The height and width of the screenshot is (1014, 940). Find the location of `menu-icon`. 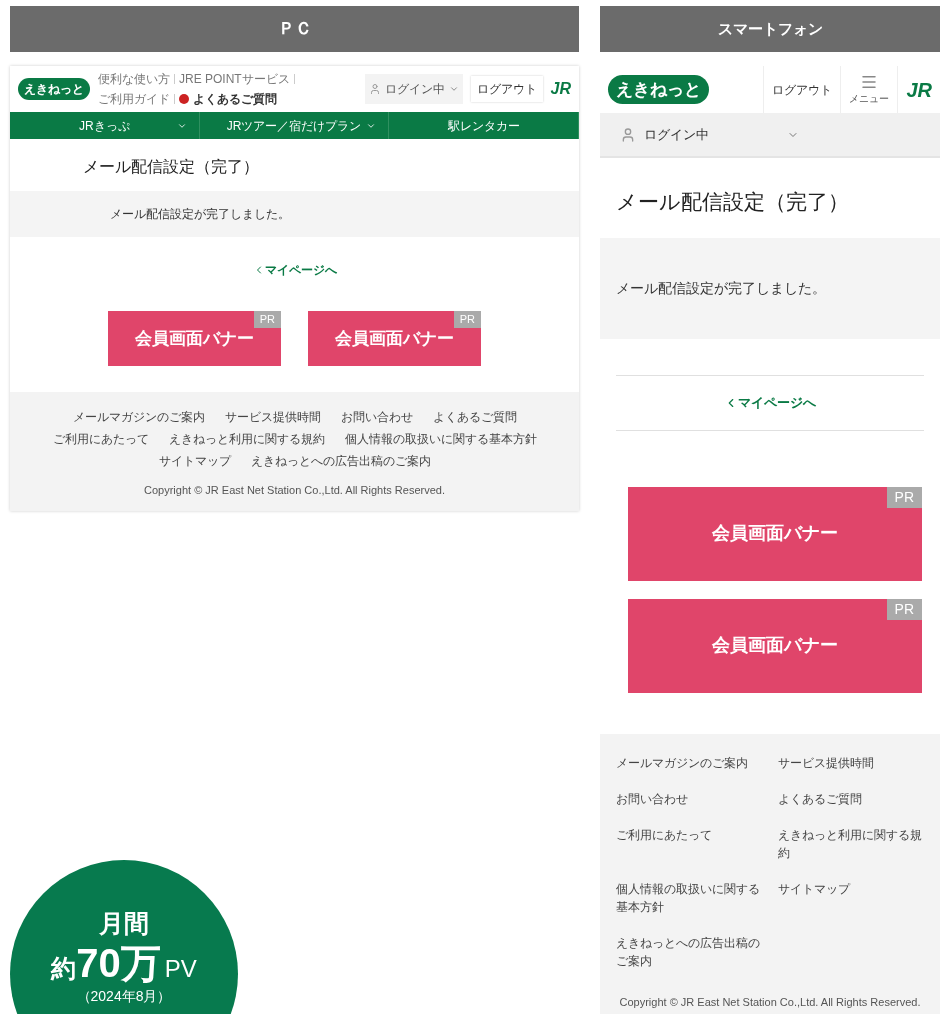

menu-icon is located at coordinates (869, 82).